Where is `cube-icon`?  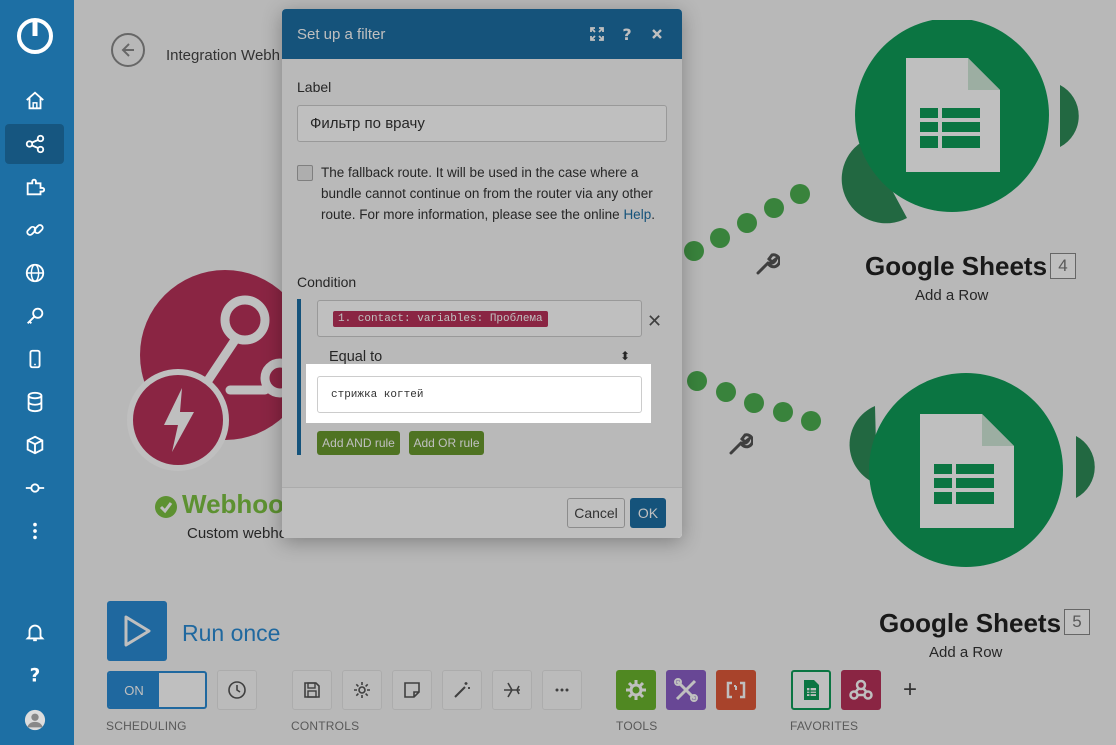
cube-icon is located at coordinates (34, 445).